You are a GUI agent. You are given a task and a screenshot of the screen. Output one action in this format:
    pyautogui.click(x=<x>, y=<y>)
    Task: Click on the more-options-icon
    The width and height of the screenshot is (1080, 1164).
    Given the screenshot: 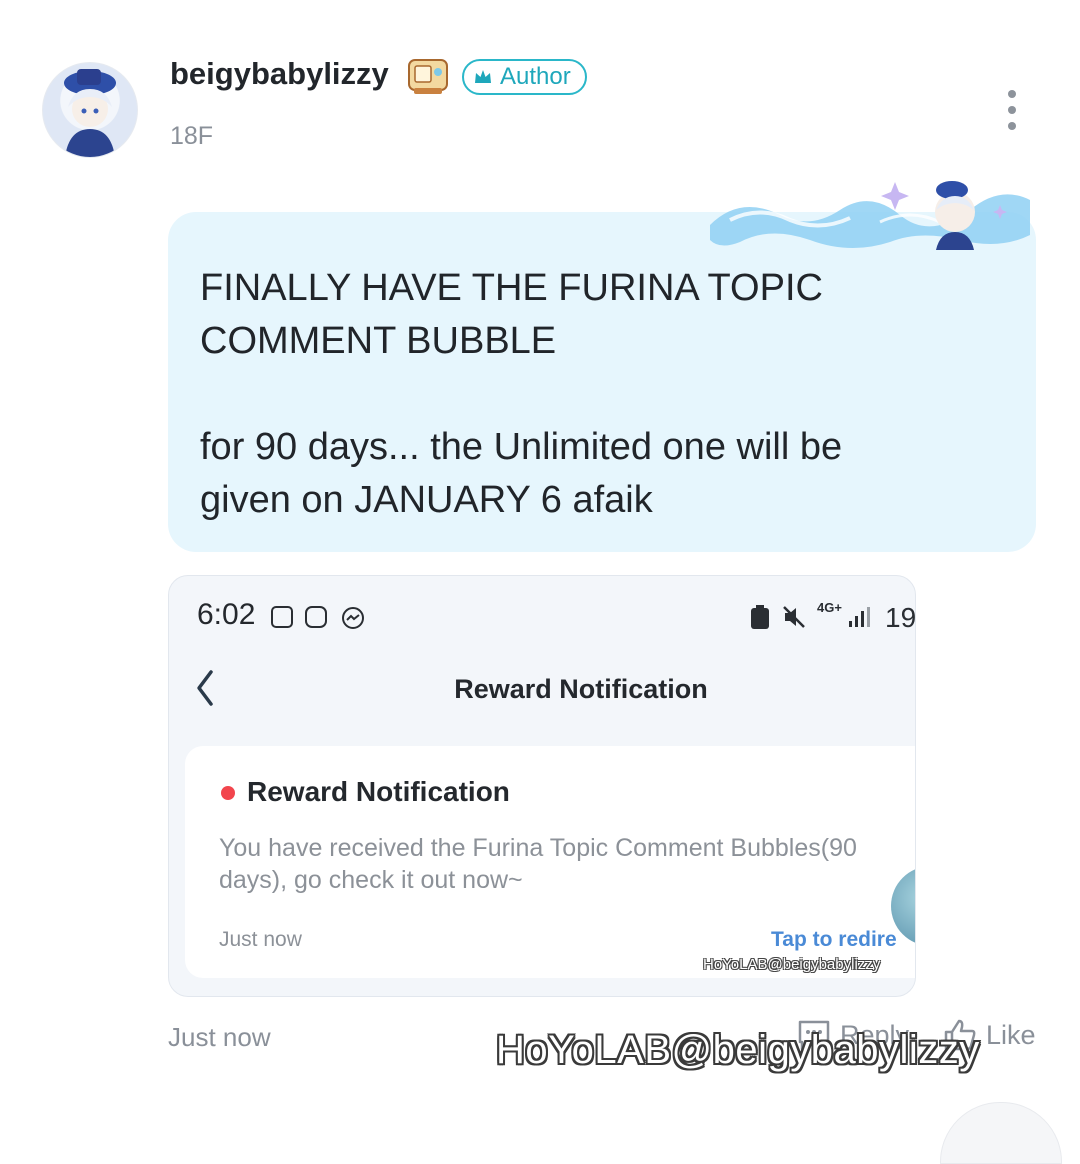 What is the action you would take?
    pyautogui.click(x=1012, y=110)
    